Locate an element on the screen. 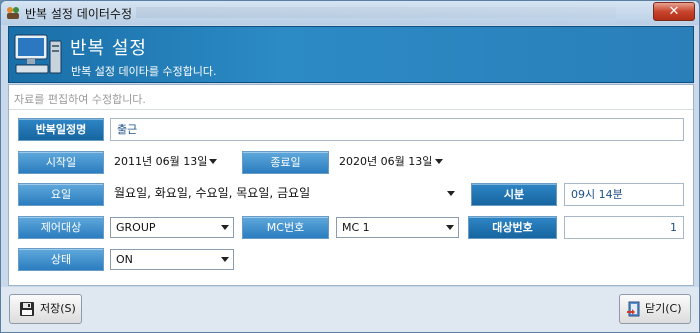  exit-door-icon is located at coordinates (633, 309).